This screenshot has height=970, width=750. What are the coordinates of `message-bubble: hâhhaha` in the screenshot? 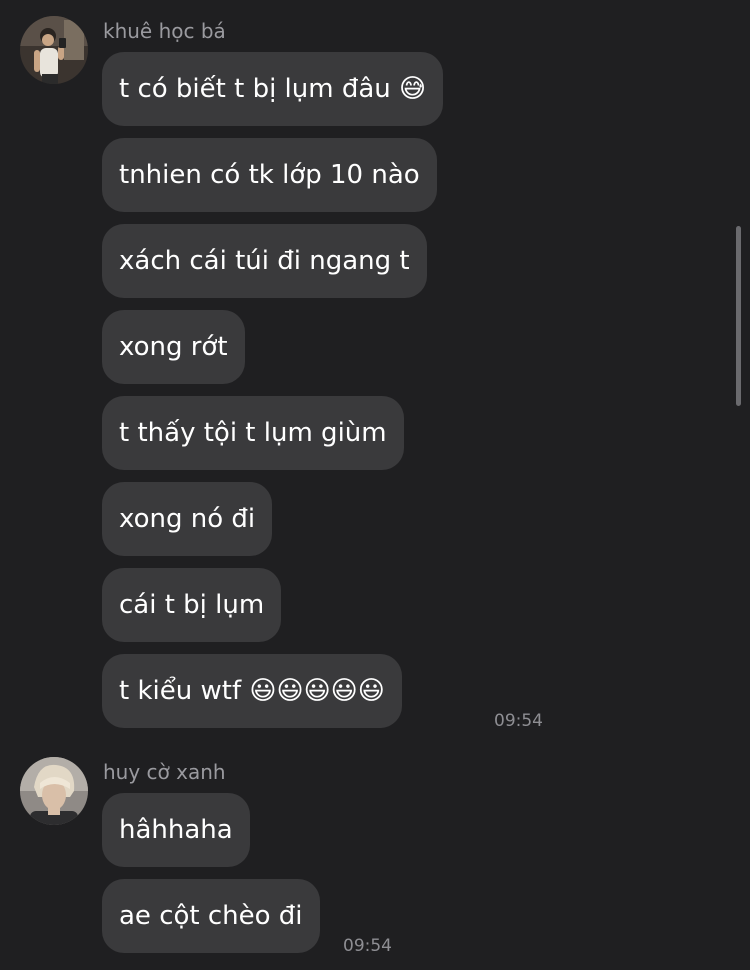 It's located at (176, 830).